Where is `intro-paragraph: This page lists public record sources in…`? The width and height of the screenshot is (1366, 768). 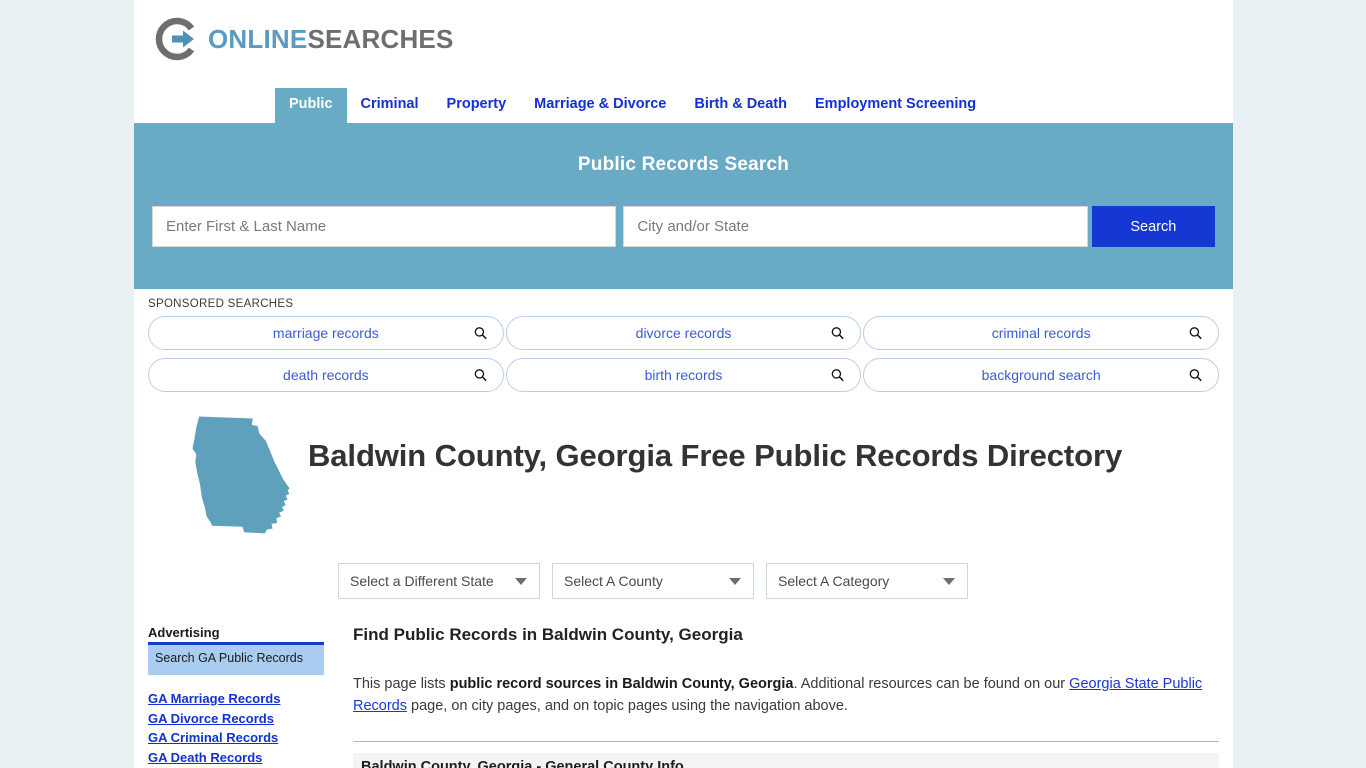 intro-paragraph: This page lists public record sources in… is located at coordinates (786, 695).